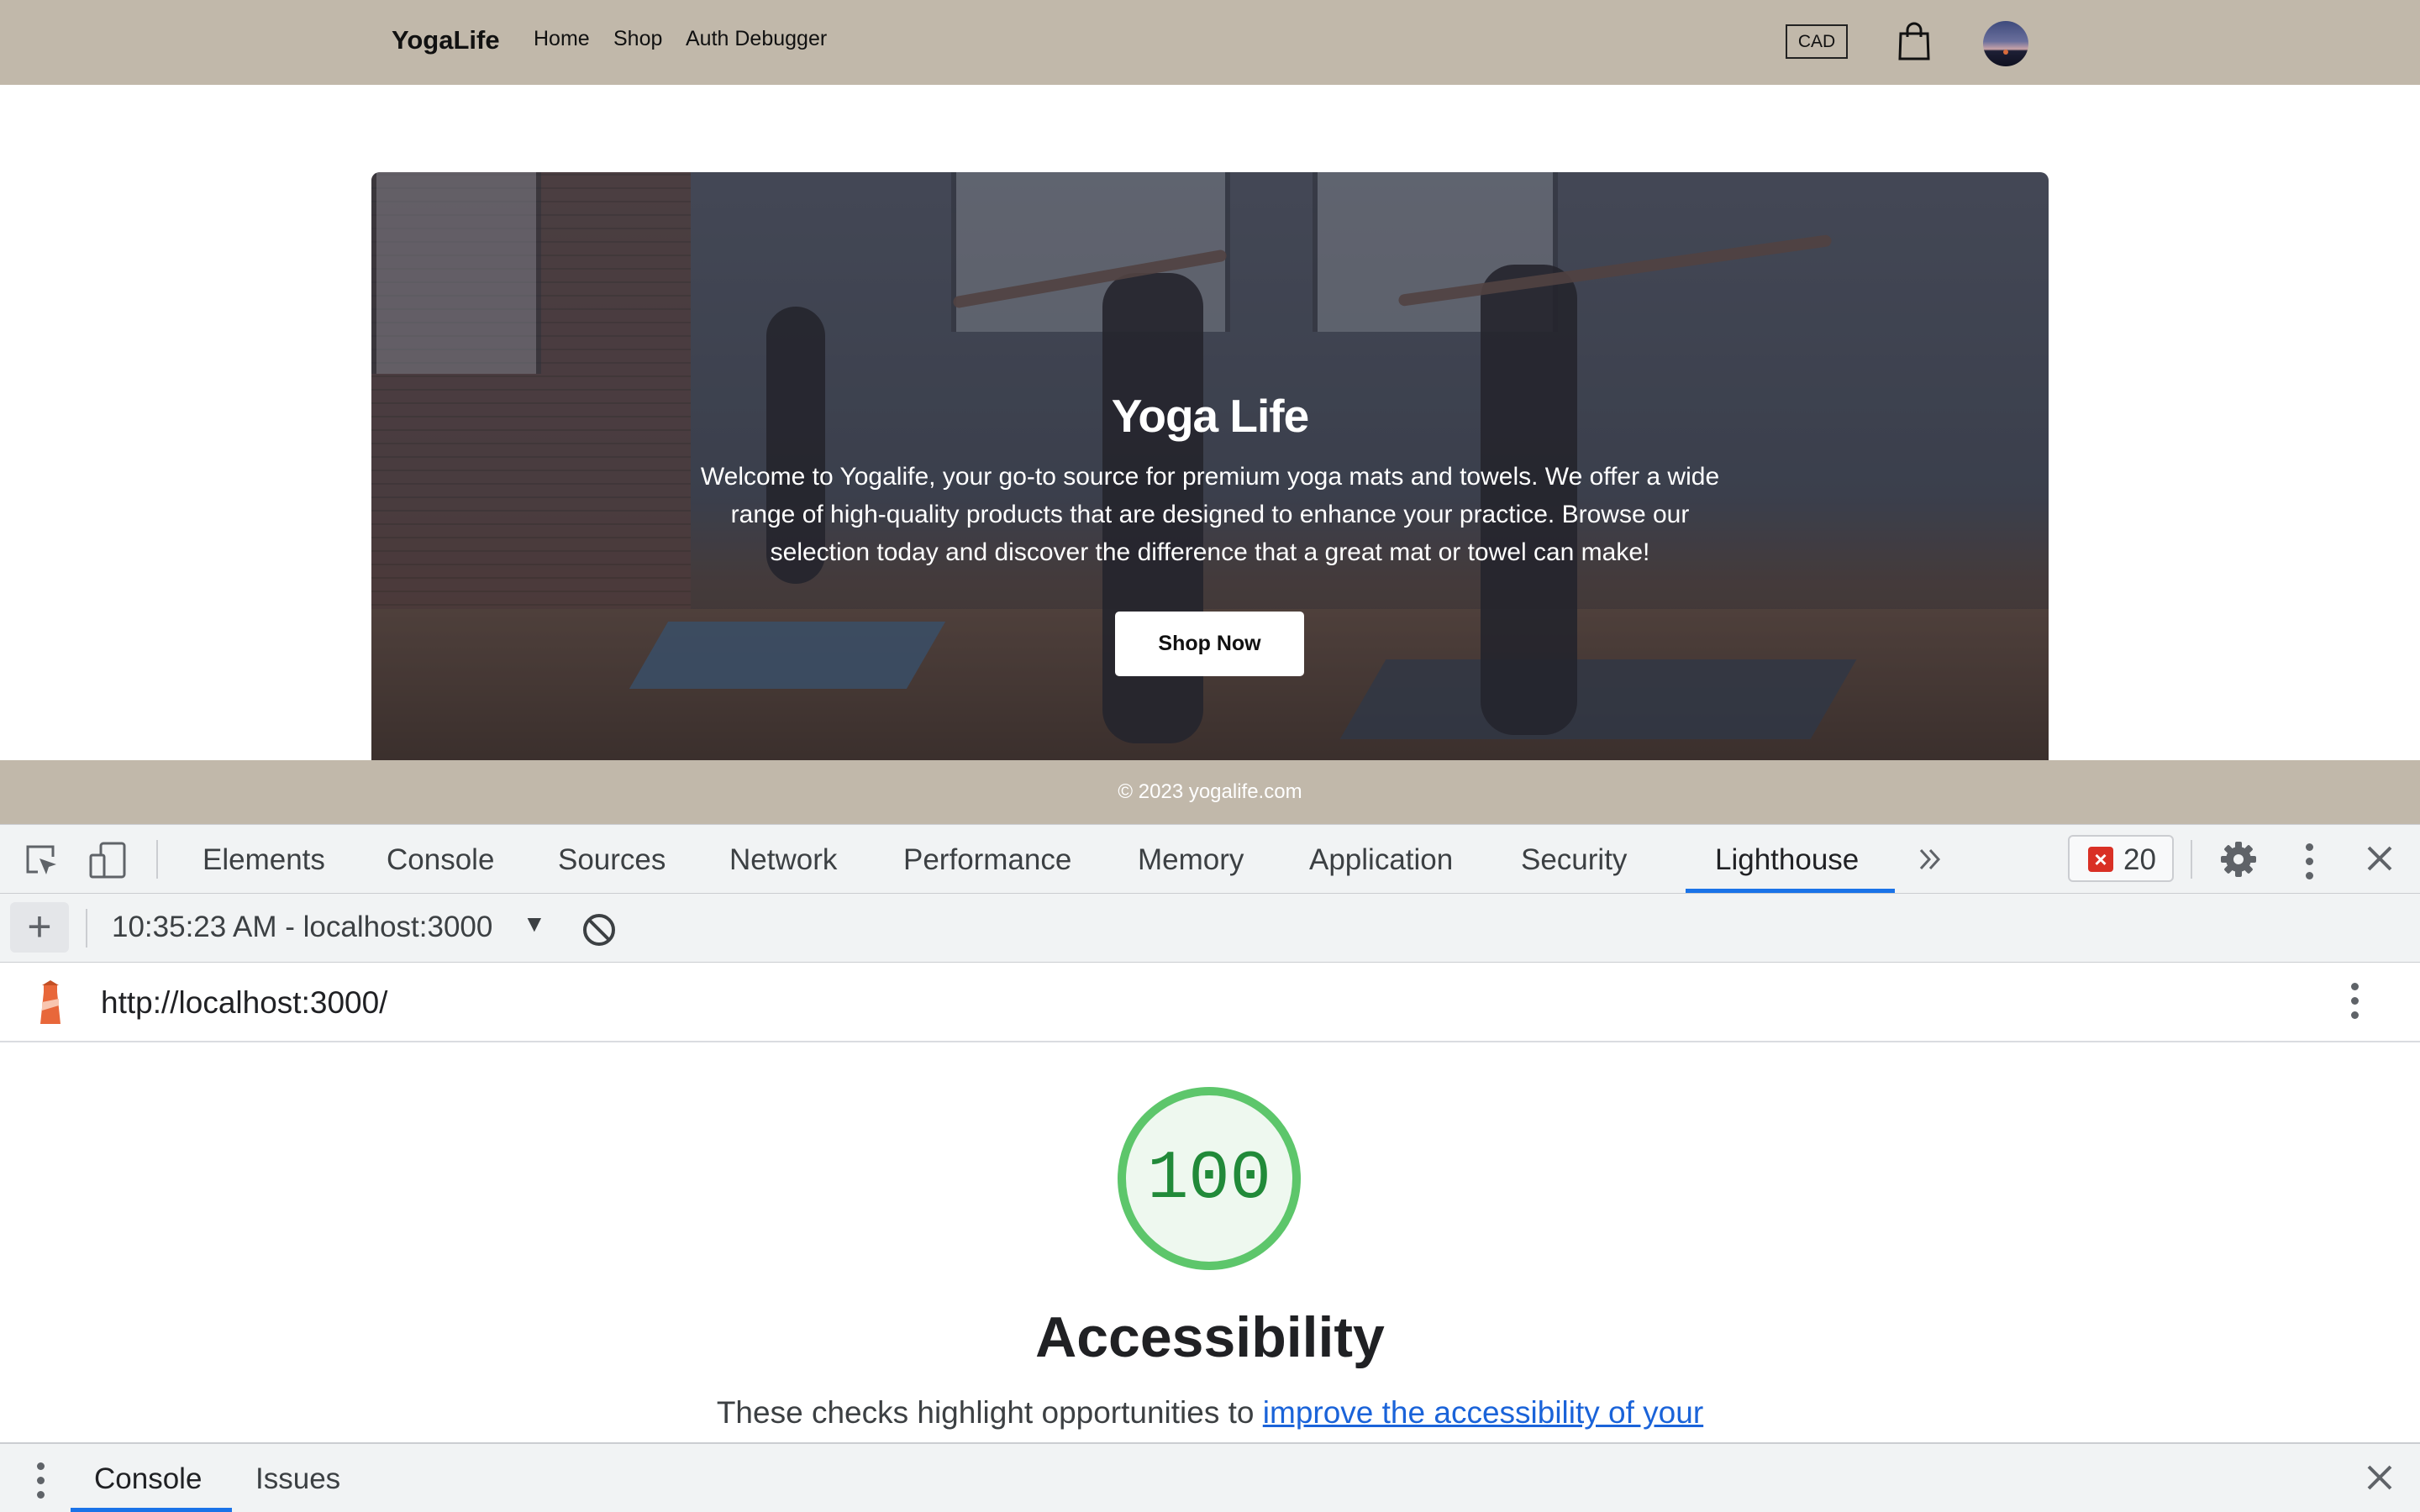 Image resolution: width=2420 pixels, height=1512 pixels. What do you see at coordinates (2355, 1004) in the screenshot?
I see `report-menu-icon` at bounding box center [2355, 1004].